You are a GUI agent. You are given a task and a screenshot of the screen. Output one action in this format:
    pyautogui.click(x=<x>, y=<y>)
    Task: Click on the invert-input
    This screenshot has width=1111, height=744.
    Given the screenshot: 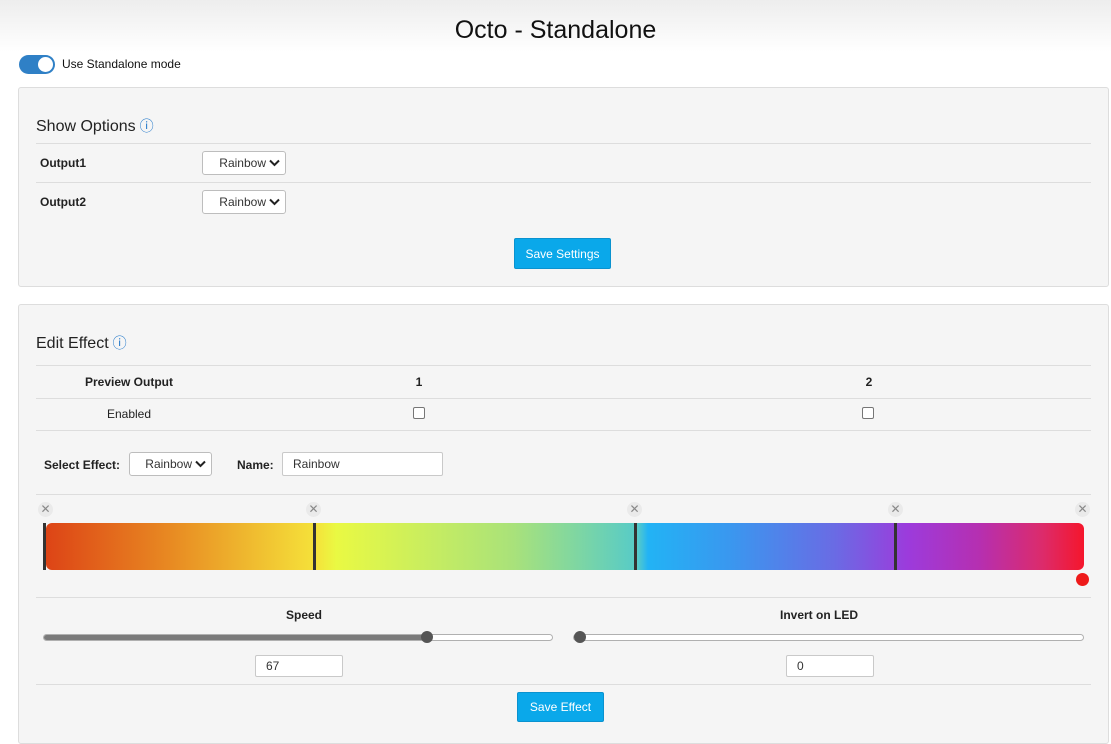 What is the action you would take?
    pyautogui.click(x=830, y=666)
    